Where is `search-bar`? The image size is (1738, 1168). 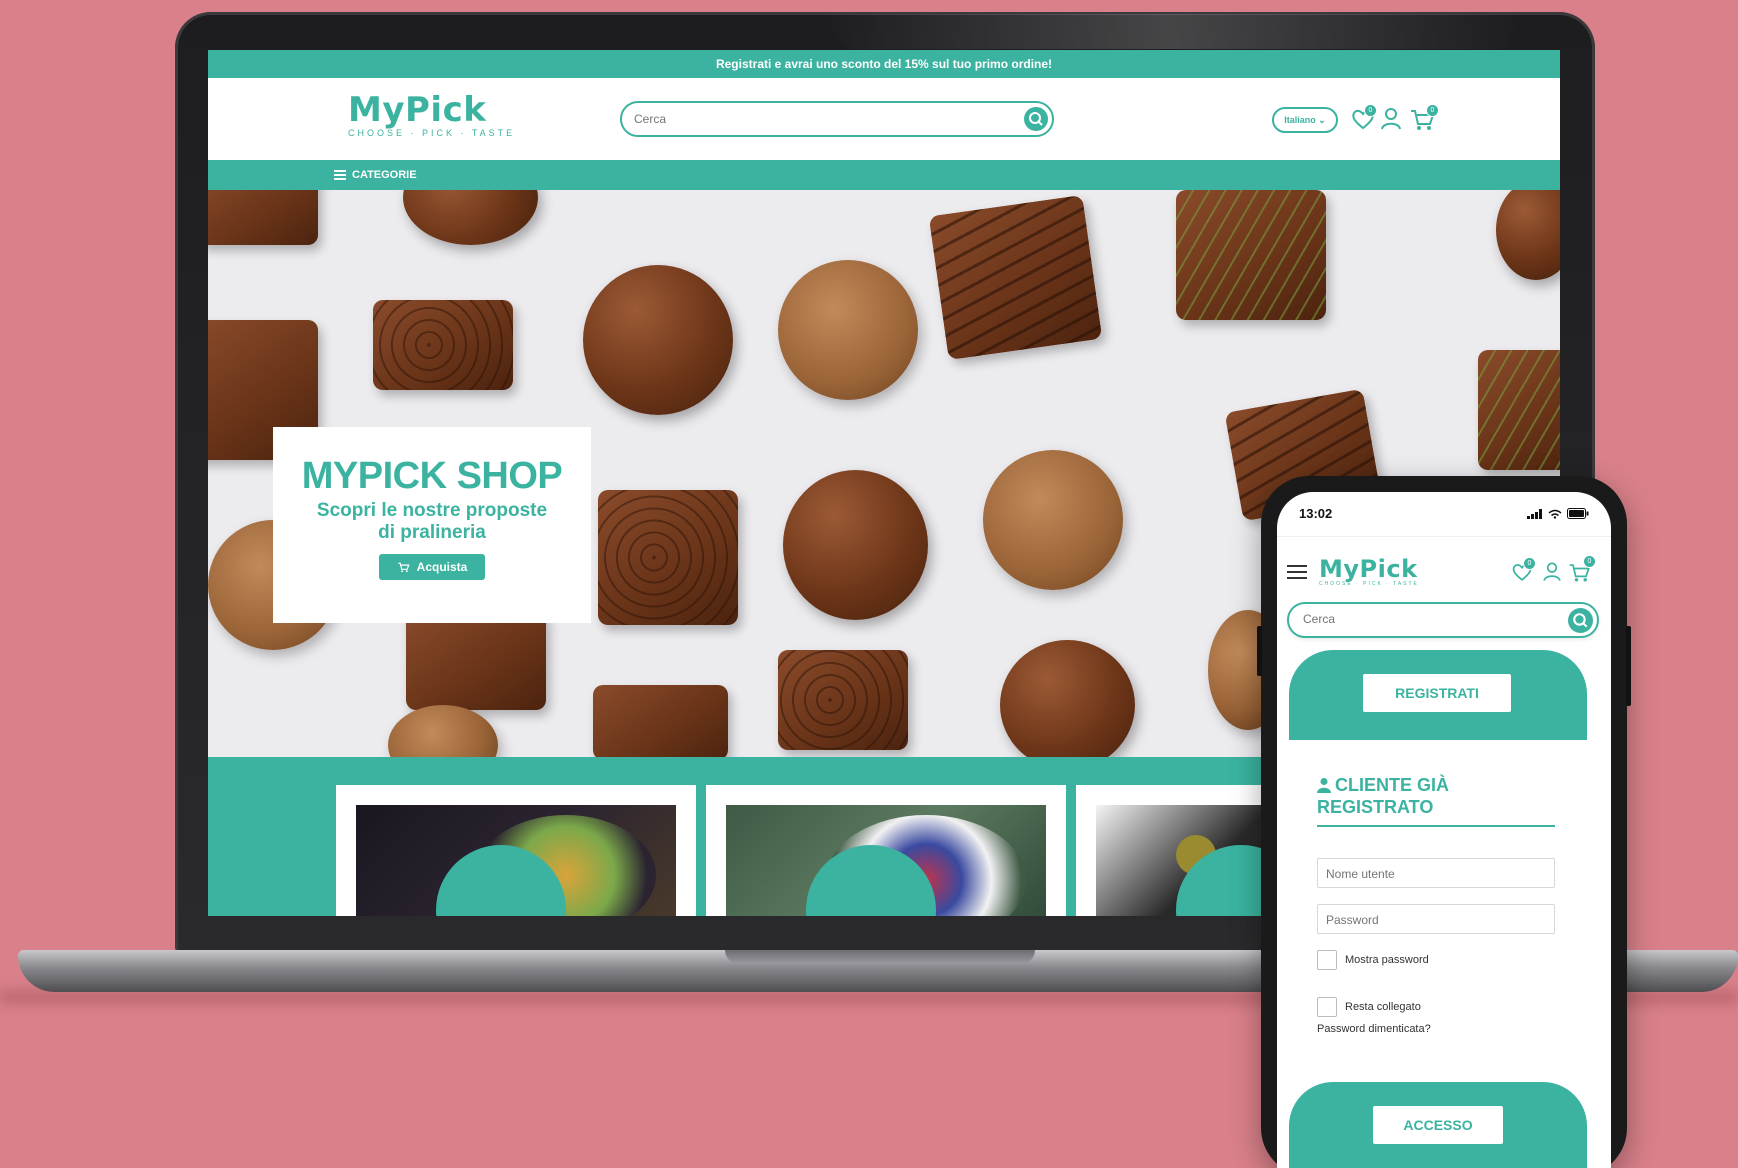 search-bar is located at coordinates (837, 119).